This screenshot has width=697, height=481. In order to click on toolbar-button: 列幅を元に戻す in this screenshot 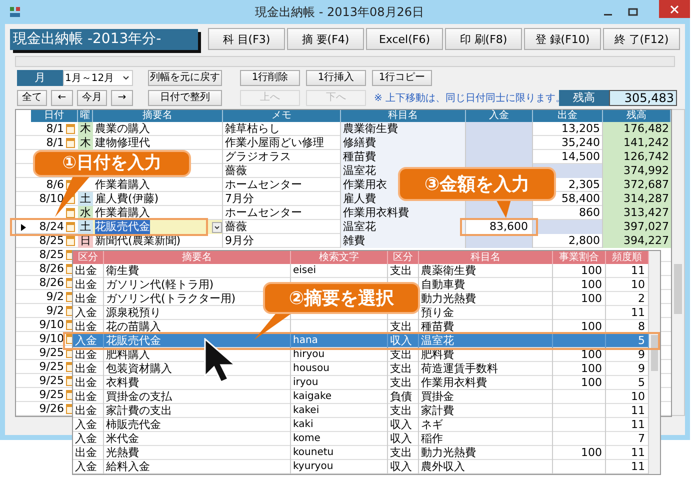, I will do `click(185, 78)`.